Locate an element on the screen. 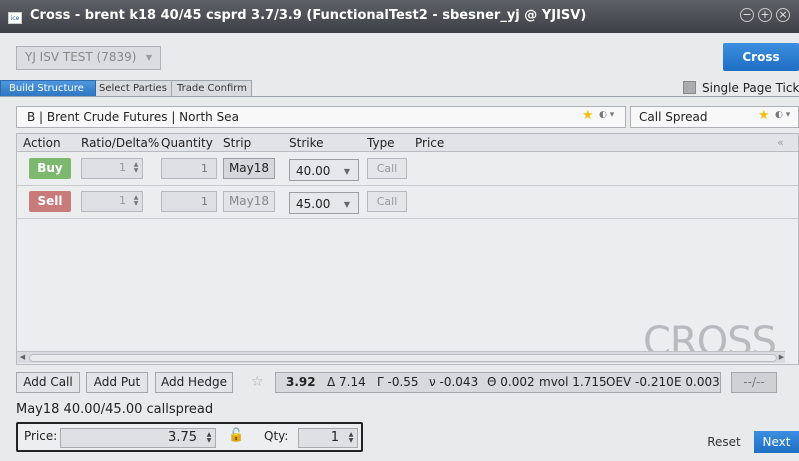 The height and width of the screenshot is (461, 799). order-entry-box: Price: 3.75 ▲ ▼ 🔓 Qty: 1 ▲ ▼ is located at coordinates (189, 437).